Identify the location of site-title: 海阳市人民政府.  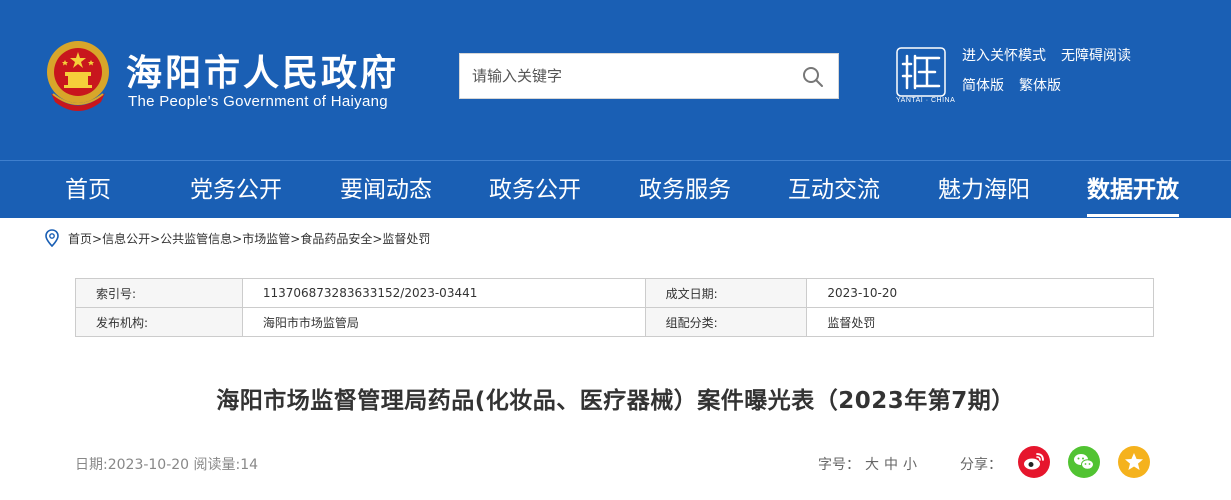
(262, 70).